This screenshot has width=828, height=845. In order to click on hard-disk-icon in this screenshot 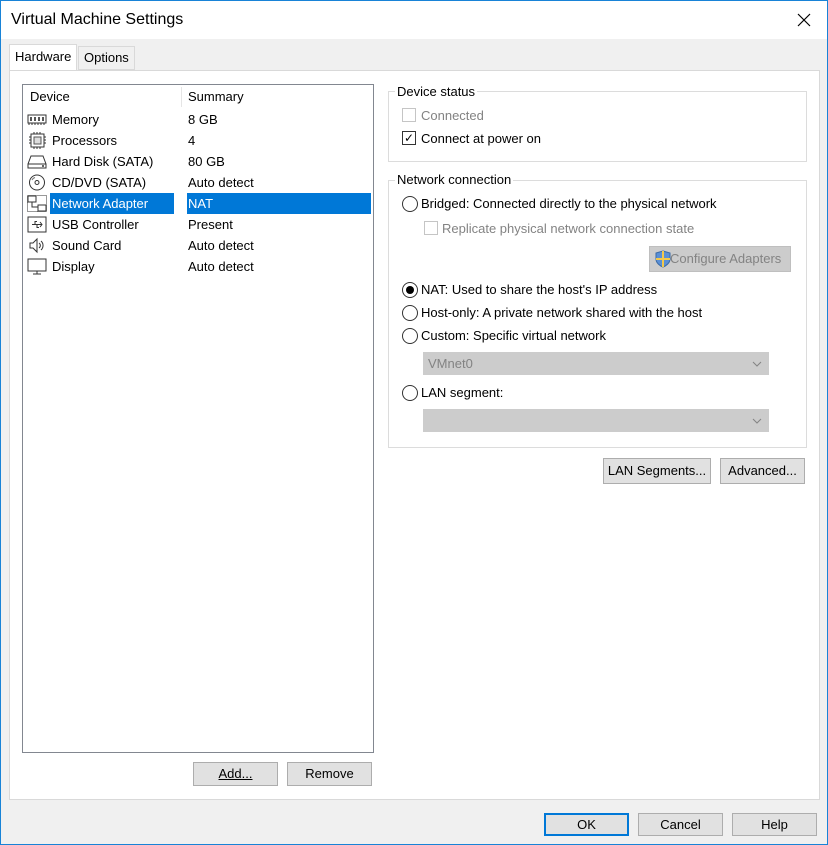, I will do `click(37, 161)`.